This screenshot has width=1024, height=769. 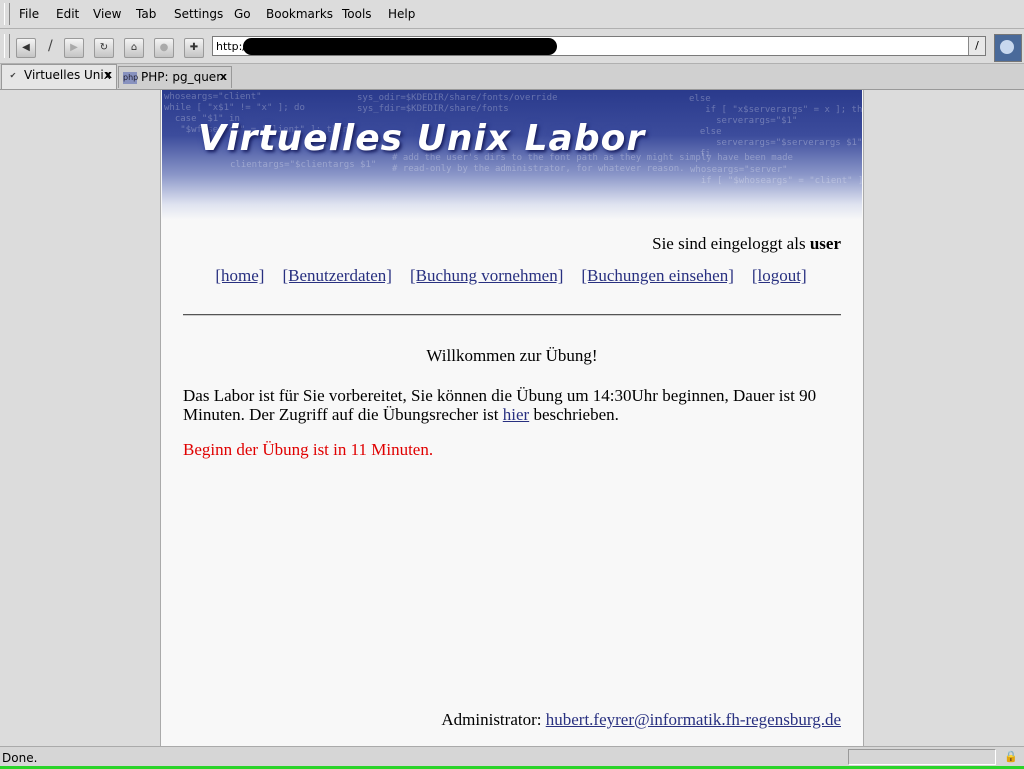 I want to click on nav-link-logout: [logout], so click(x=779, y=275).